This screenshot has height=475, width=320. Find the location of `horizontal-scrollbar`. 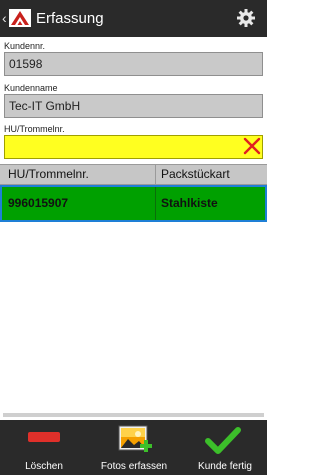

horizontal-scrollbar is located at coordinates (133, 415).